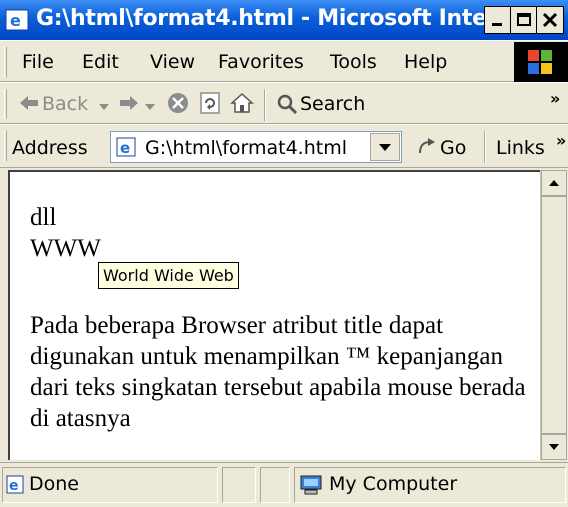 This screenshot has height=507, width=568. I want to click on address-value: G:\html\format4.html, so click(246, 148).